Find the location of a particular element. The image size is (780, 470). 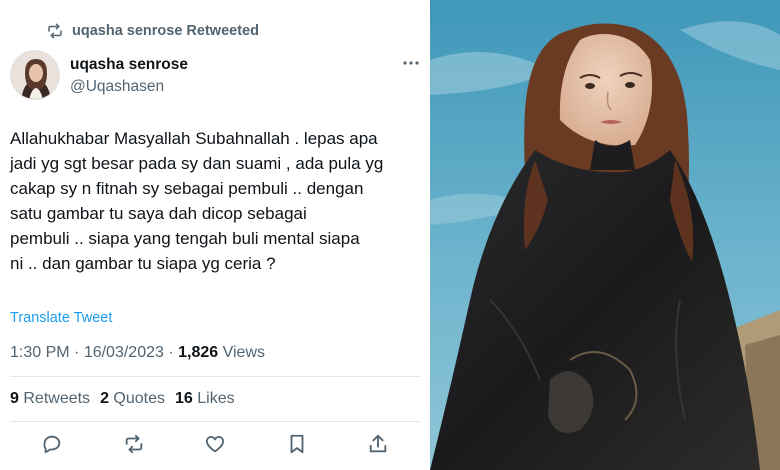

like-icon is located at coordinates (215, 444).